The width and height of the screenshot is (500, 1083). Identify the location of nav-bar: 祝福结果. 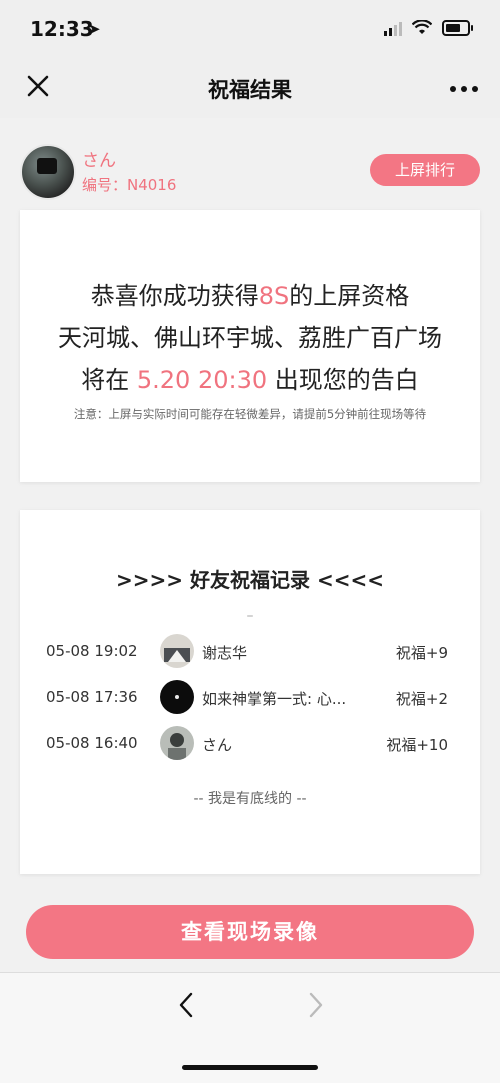
(250, 88).